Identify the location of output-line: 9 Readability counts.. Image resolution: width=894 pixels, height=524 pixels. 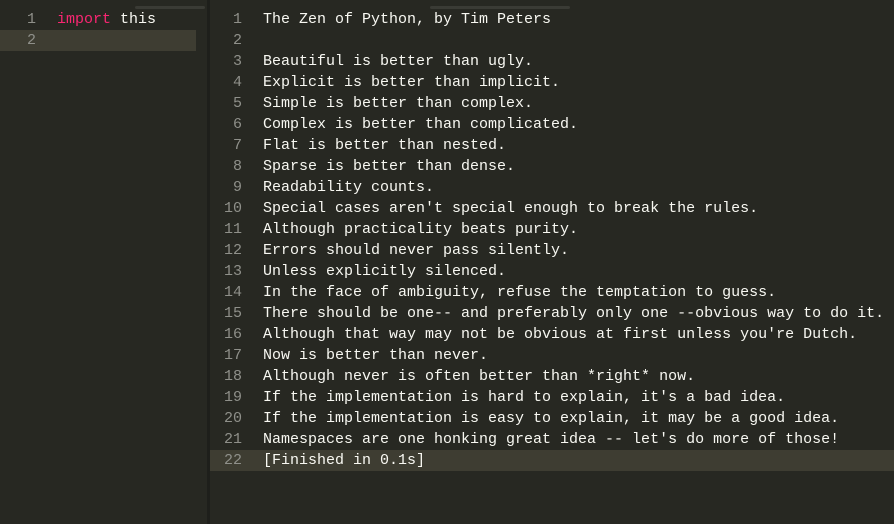
(552, 187).